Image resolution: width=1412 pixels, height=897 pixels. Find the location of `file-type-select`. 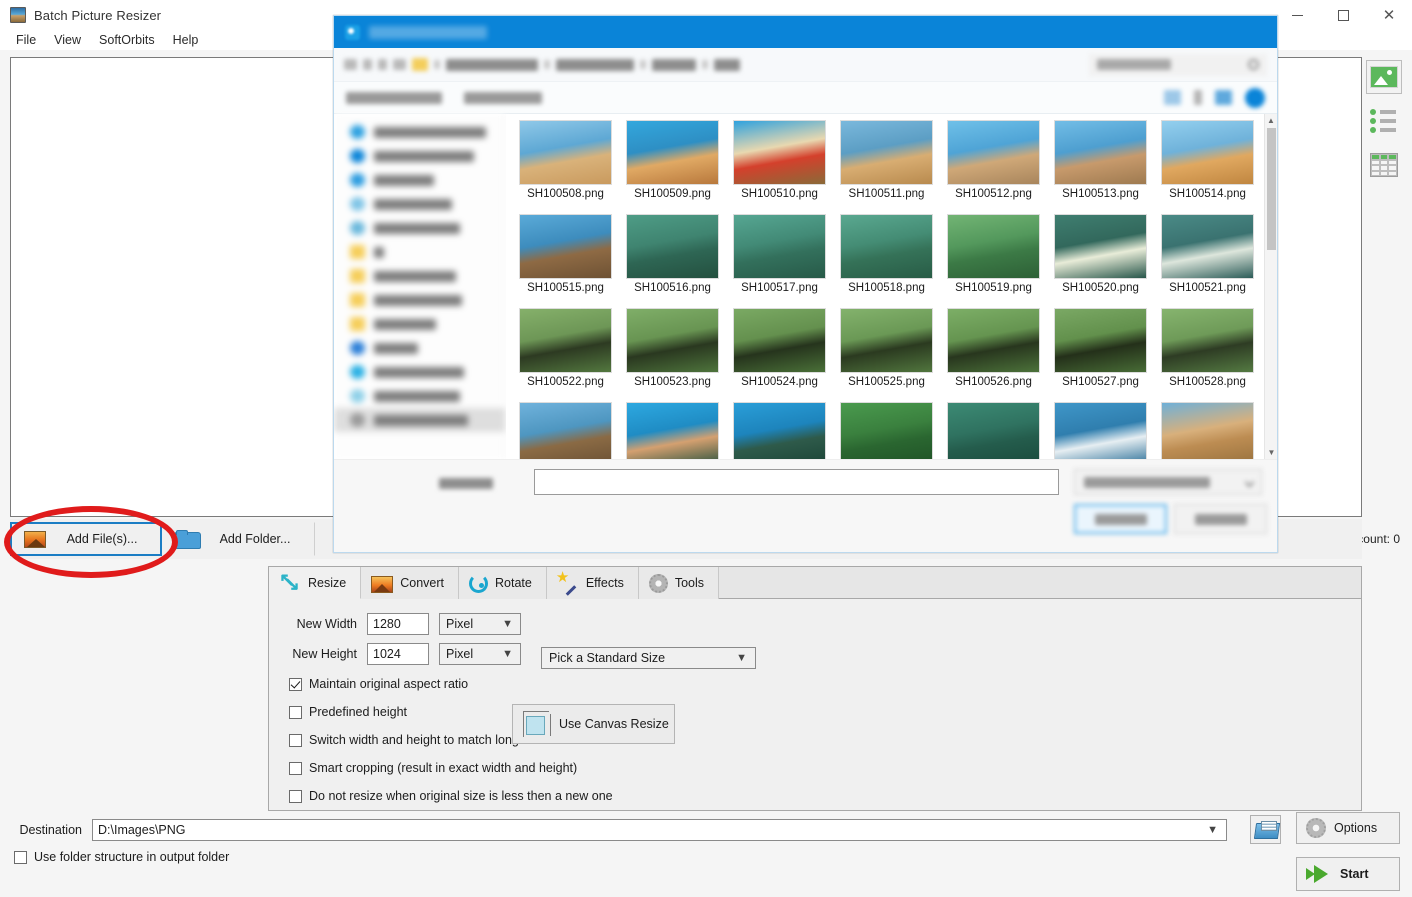

file-type-select is located at coordinates (1168, 482).